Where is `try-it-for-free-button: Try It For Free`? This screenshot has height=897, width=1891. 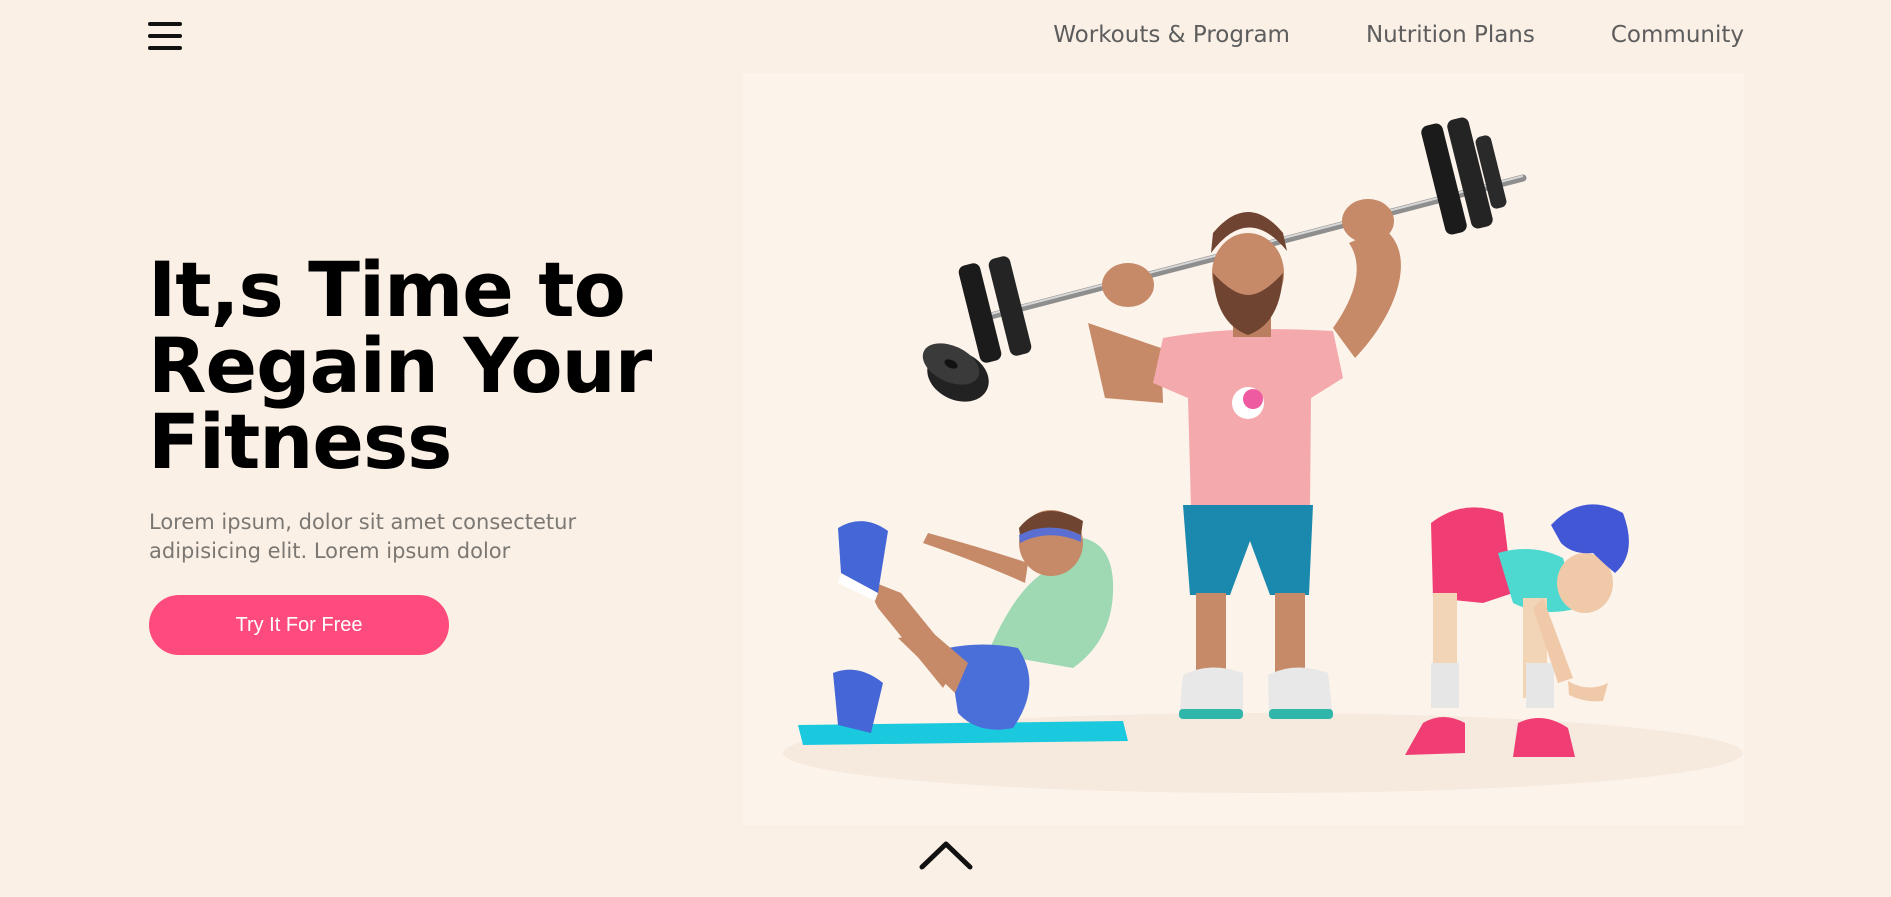
try-it-for-free-button: Try It For Free is located at coordinates (299, 625).